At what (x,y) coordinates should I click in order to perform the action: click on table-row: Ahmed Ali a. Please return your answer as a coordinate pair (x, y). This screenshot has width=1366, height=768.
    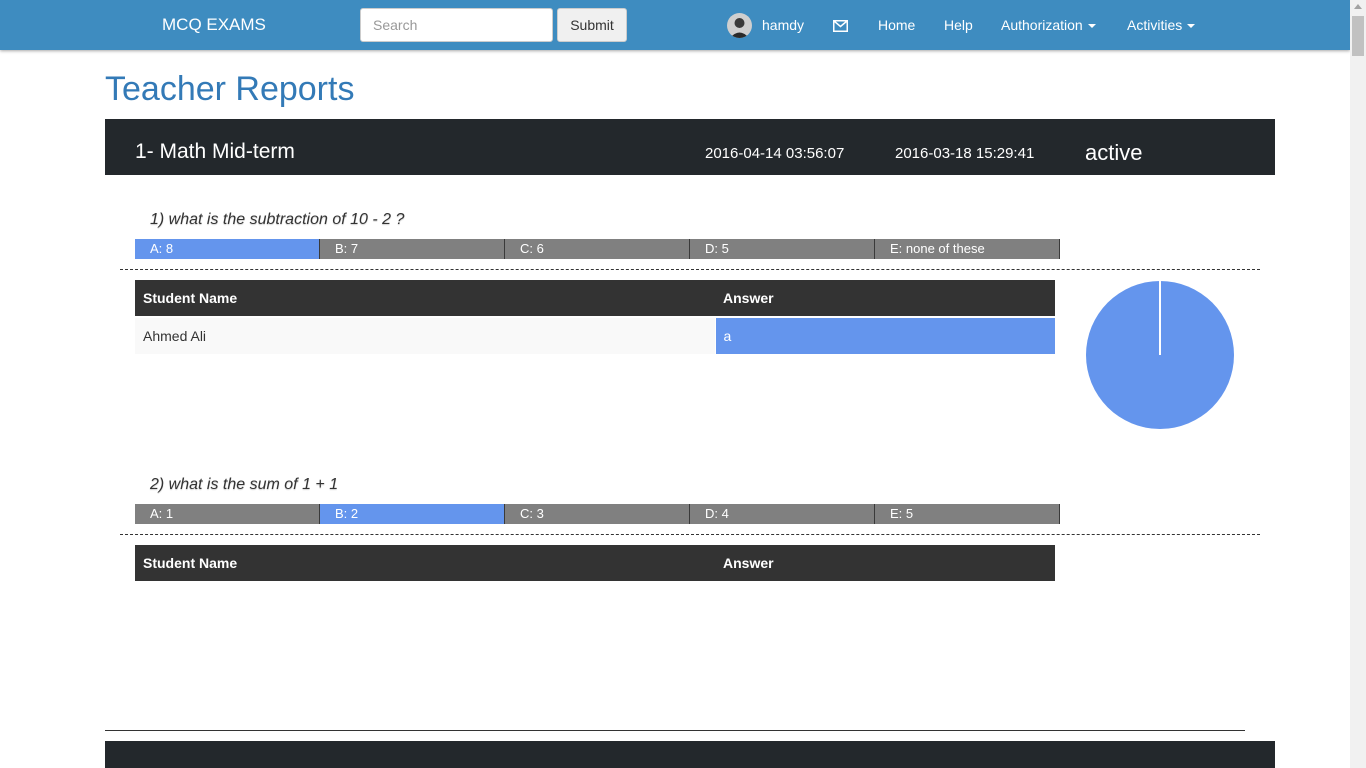
    Looking at the image, I should click on (595, 335).